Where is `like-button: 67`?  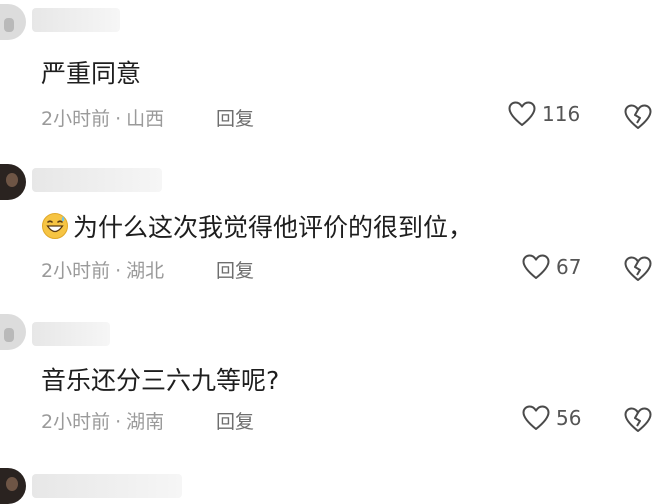 like-button: 67 is located at coordinates (551, 267).